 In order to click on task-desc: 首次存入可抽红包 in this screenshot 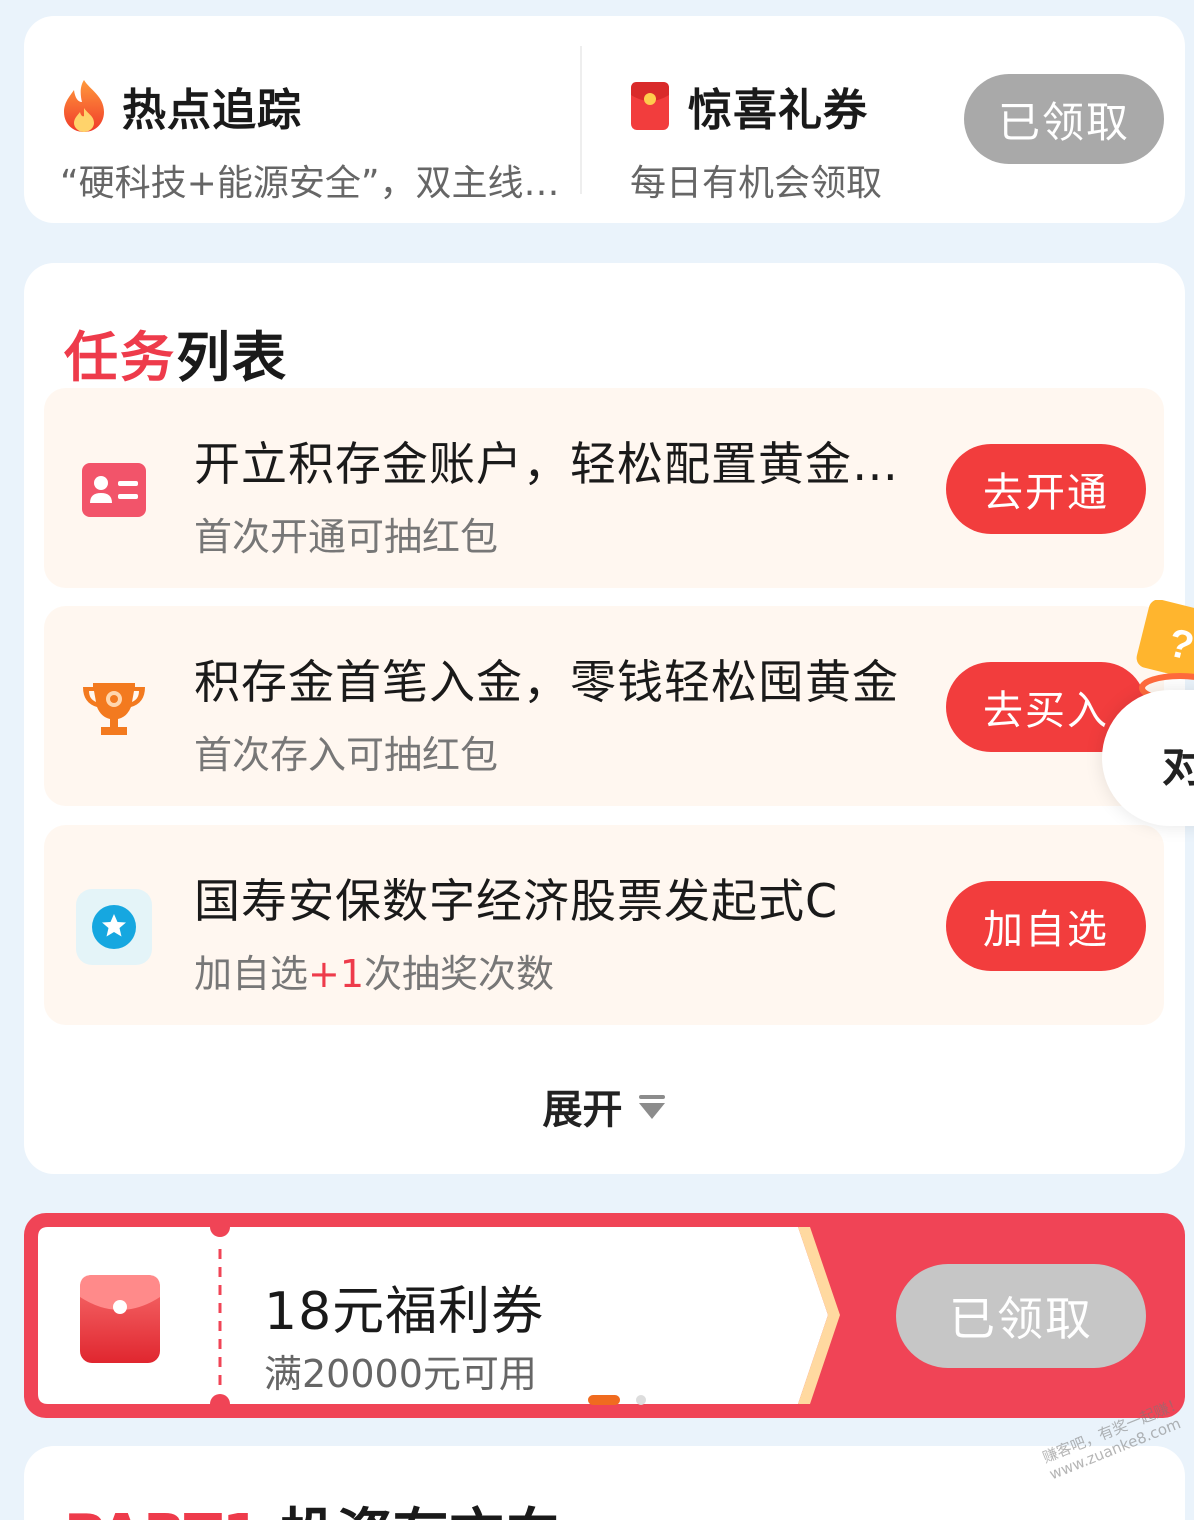, I will do `click(346, 755)`.